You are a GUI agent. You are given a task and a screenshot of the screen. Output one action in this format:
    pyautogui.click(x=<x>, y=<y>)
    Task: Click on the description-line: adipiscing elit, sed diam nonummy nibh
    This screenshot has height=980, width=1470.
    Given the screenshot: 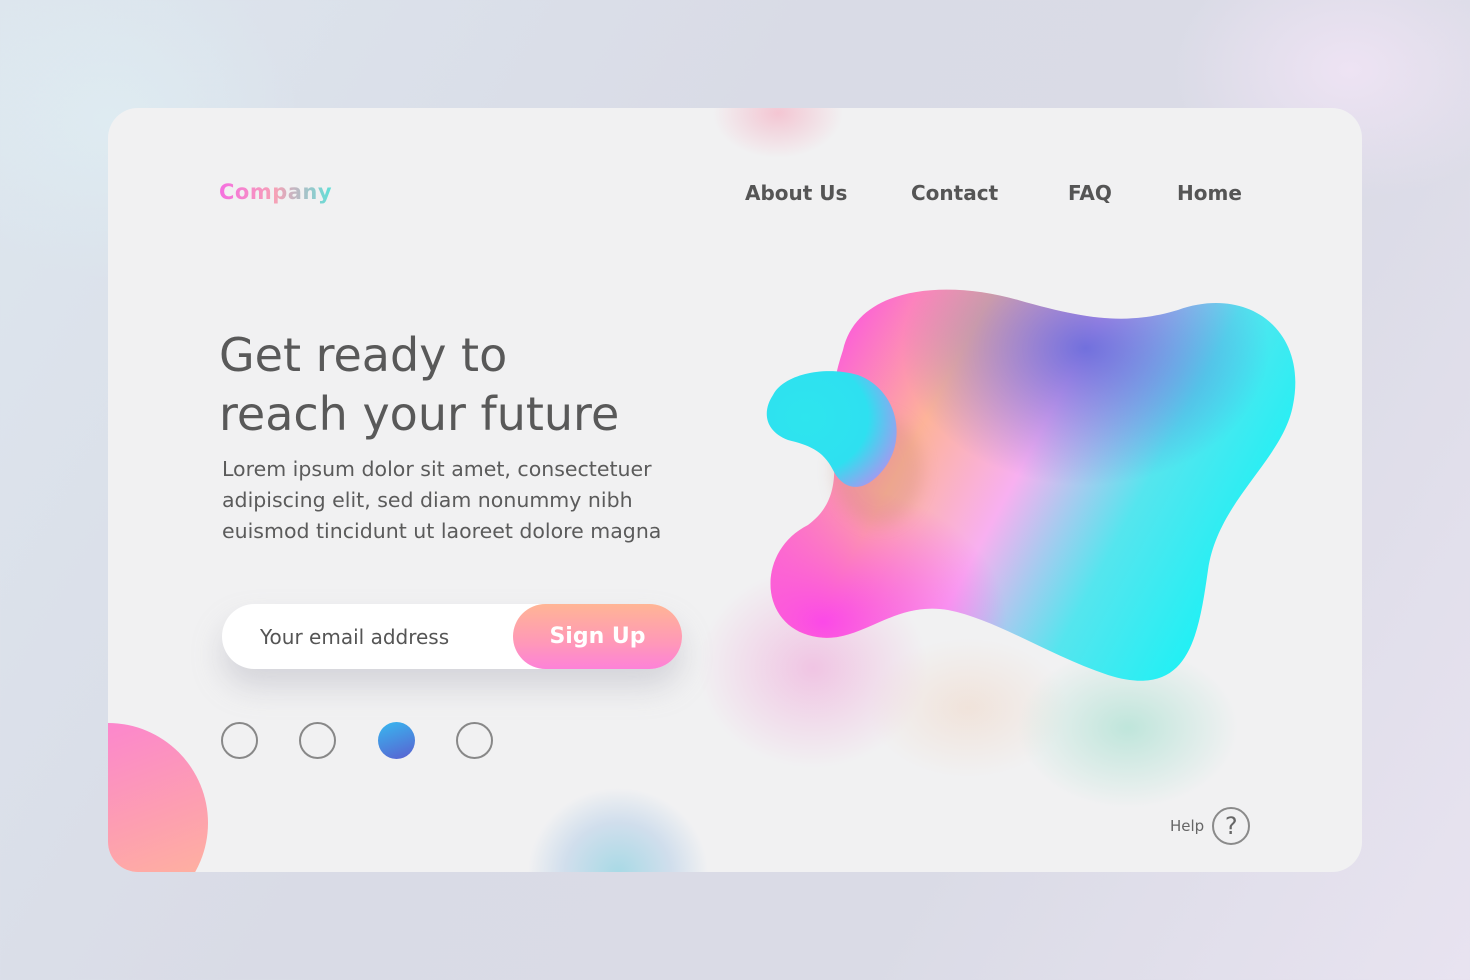 What is the action you would take?
    pyautogui.click(x=427, y=500)
    